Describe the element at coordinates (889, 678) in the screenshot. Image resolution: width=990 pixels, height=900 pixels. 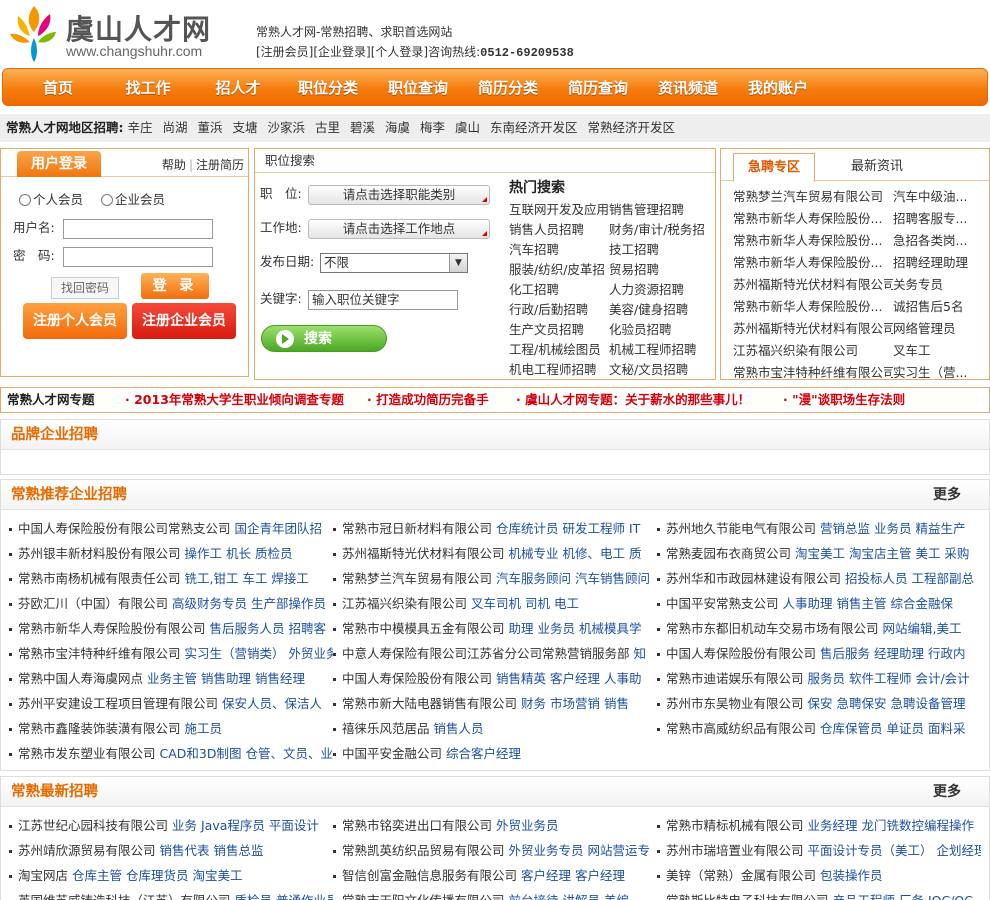
I see `positions-link: 服务员 软件工程师 会计/会计` at that location.